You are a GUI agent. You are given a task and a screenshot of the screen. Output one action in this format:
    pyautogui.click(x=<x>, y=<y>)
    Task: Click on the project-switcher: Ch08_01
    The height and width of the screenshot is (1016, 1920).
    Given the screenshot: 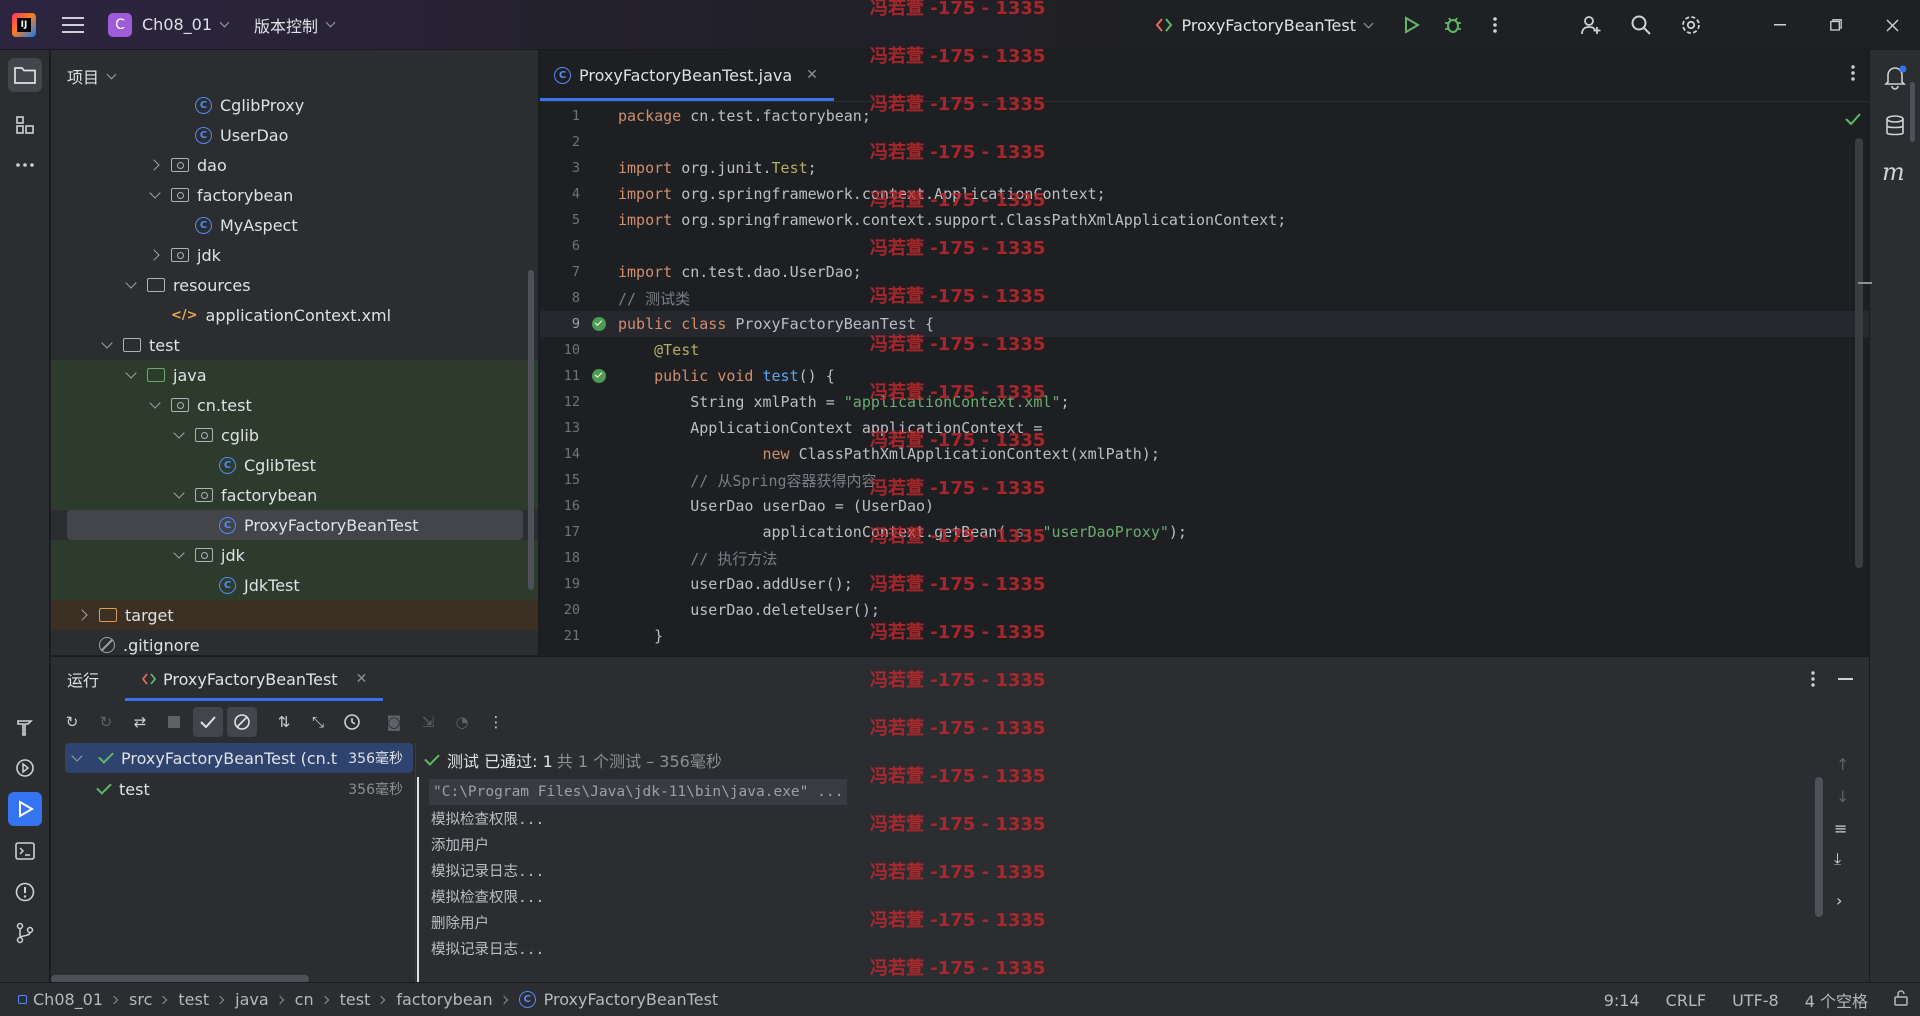 What is the action you would take?
    pyautogui.click(x=186, y=24)
    